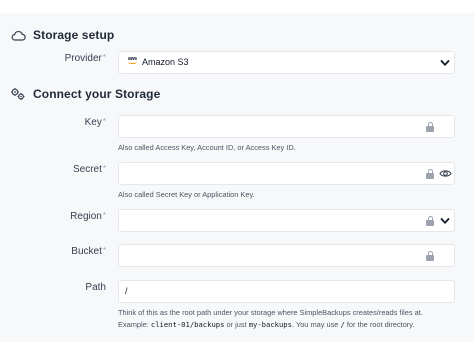 The height and width of the screenshot is (342, 474). What do you see at coordinates (132, 60) in the screenshot?
I see `aws-logo: aws` at bounding box center [132, 60].